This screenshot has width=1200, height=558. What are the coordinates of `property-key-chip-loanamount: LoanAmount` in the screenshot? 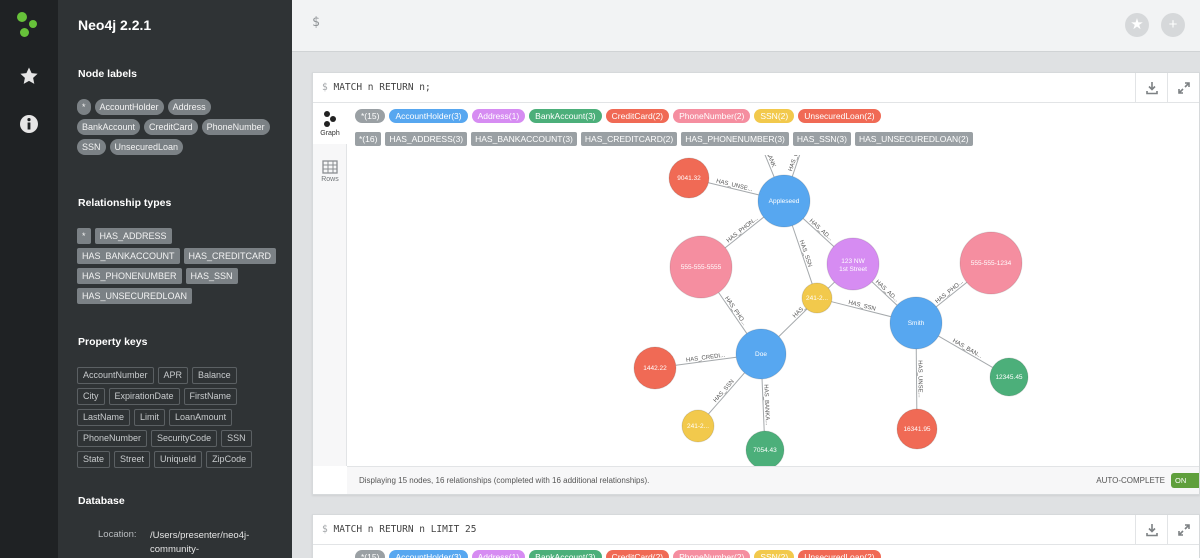 It's located at (201, 417).